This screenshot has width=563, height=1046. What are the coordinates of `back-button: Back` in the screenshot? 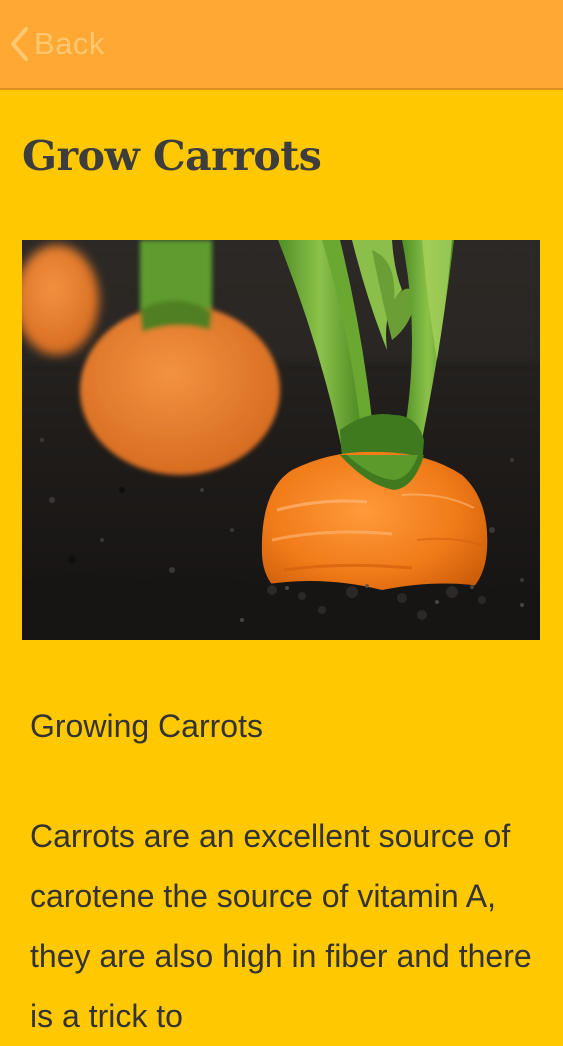 It's located at (56, 44).